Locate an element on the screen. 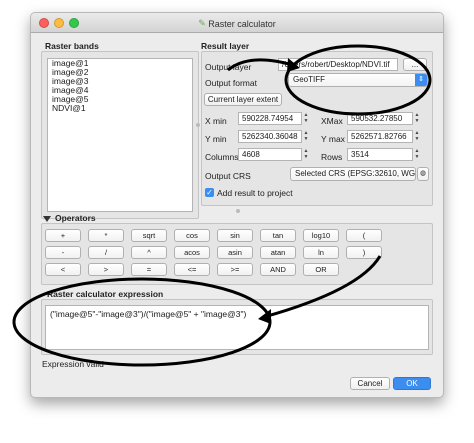 This screenshot has width=474, height=443. operator-button: asin is located at coordinates (235, 252).